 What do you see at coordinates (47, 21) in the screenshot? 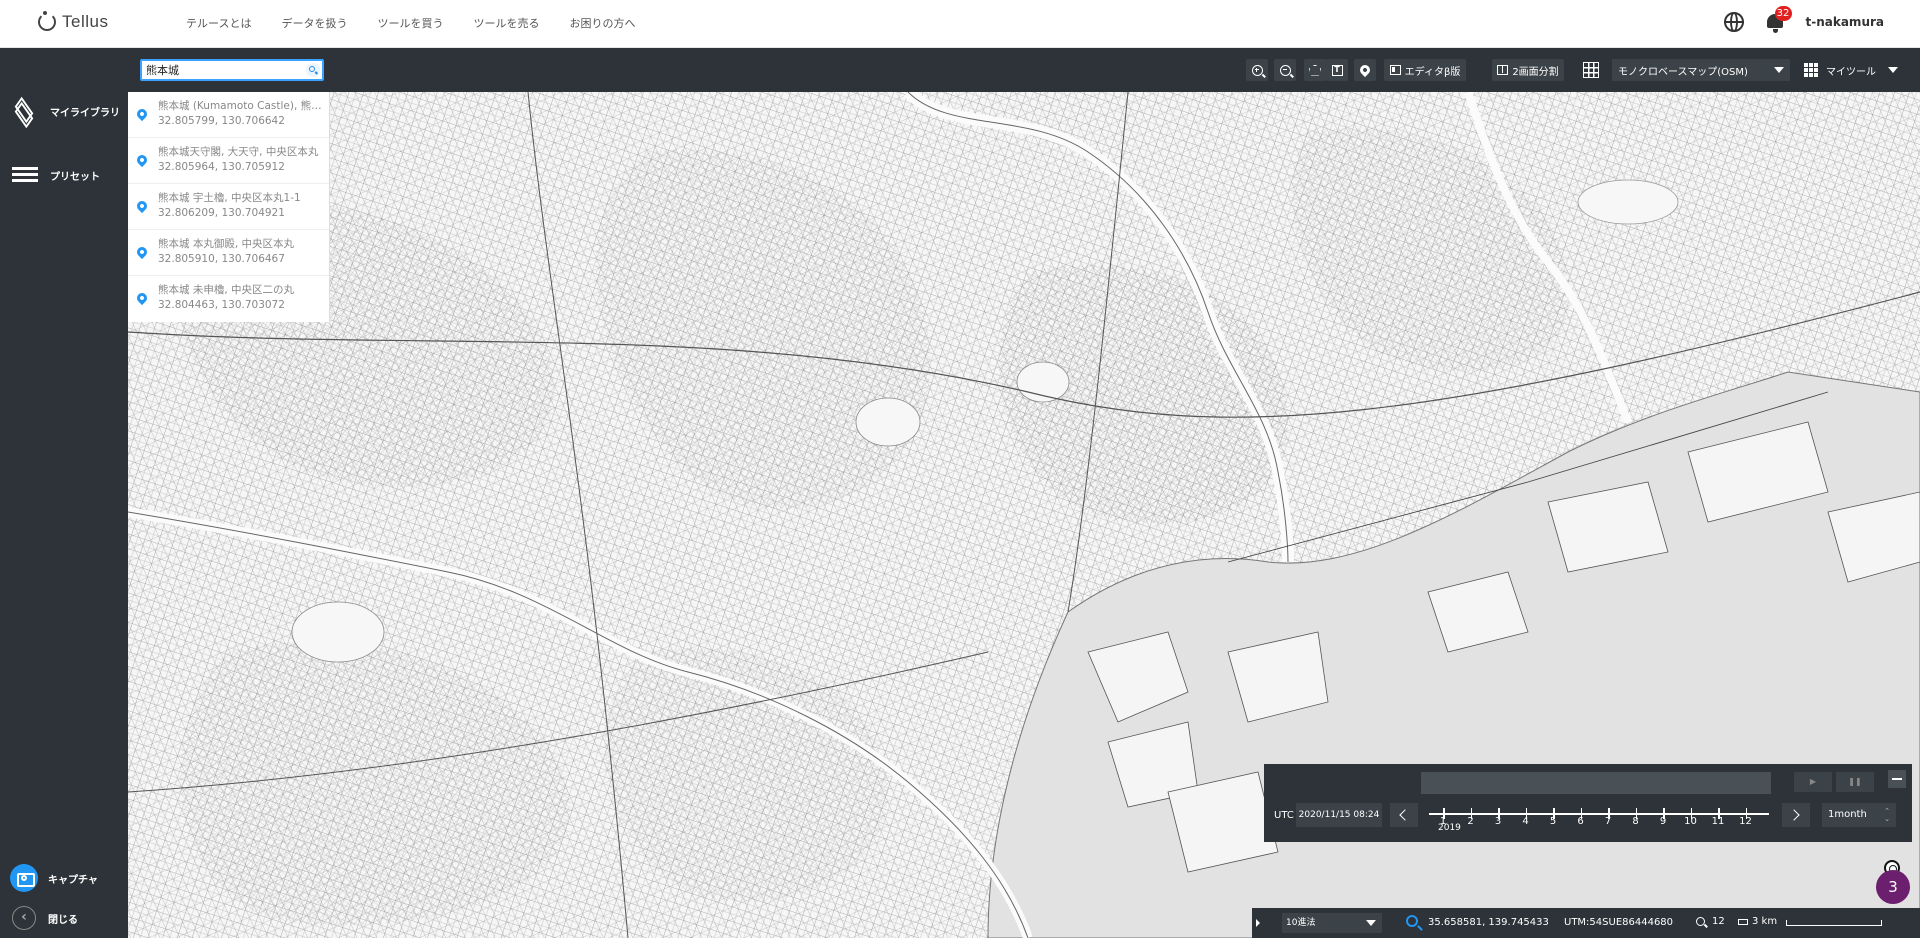
I see `logo-mark-icon` at bounding box center [47, 21].